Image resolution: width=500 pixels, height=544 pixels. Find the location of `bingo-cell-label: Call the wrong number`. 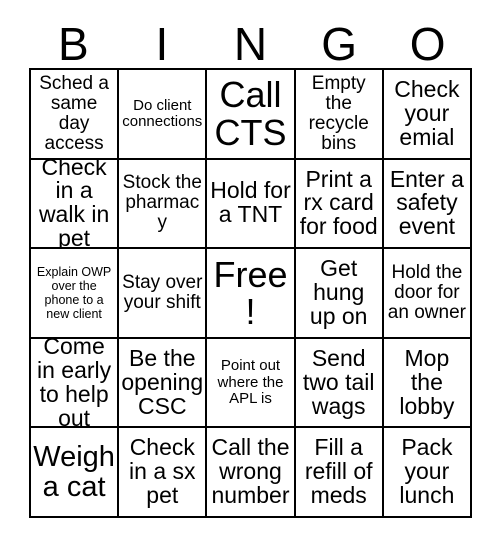

bingo-cell-label: Call the wrong number is located at coordinates (250, 471).